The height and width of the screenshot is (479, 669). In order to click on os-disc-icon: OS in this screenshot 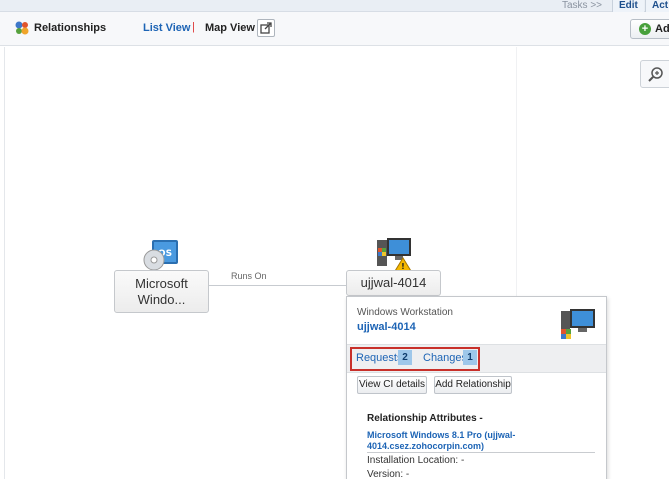, I will do `click(160, 255)`.